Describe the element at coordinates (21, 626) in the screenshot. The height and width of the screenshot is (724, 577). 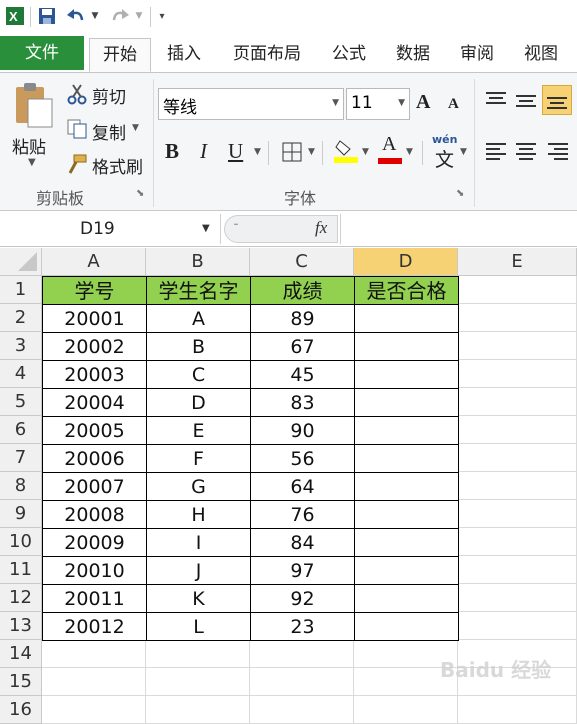
I see `row-header: 13` at that location.